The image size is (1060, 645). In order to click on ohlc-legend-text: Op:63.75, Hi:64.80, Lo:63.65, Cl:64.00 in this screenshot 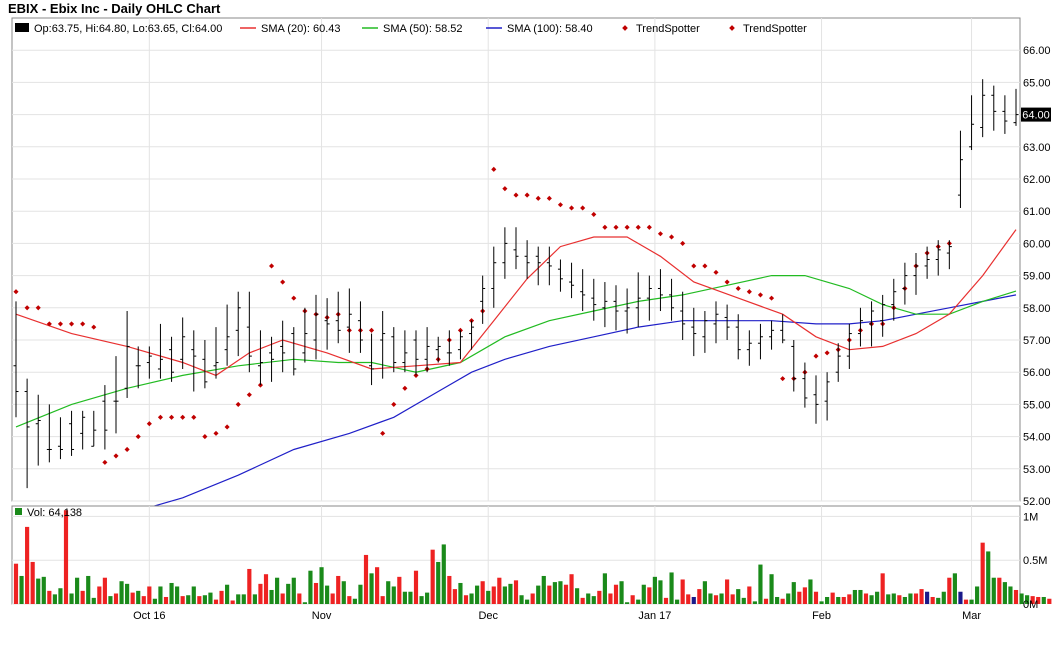, I will do `click(128, 29)`.